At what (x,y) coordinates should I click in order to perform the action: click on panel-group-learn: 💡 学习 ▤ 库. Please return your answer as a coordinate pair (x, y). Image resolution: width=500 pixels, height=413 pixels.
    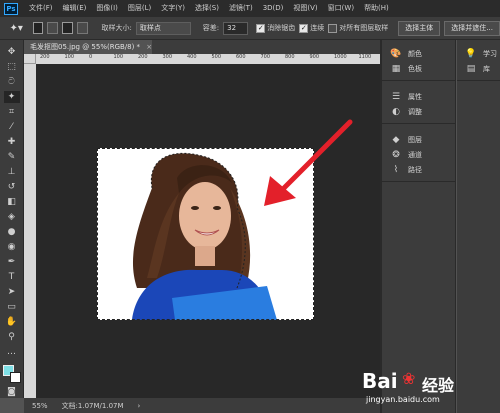
    Looking at the image, I should click on (478, 62).